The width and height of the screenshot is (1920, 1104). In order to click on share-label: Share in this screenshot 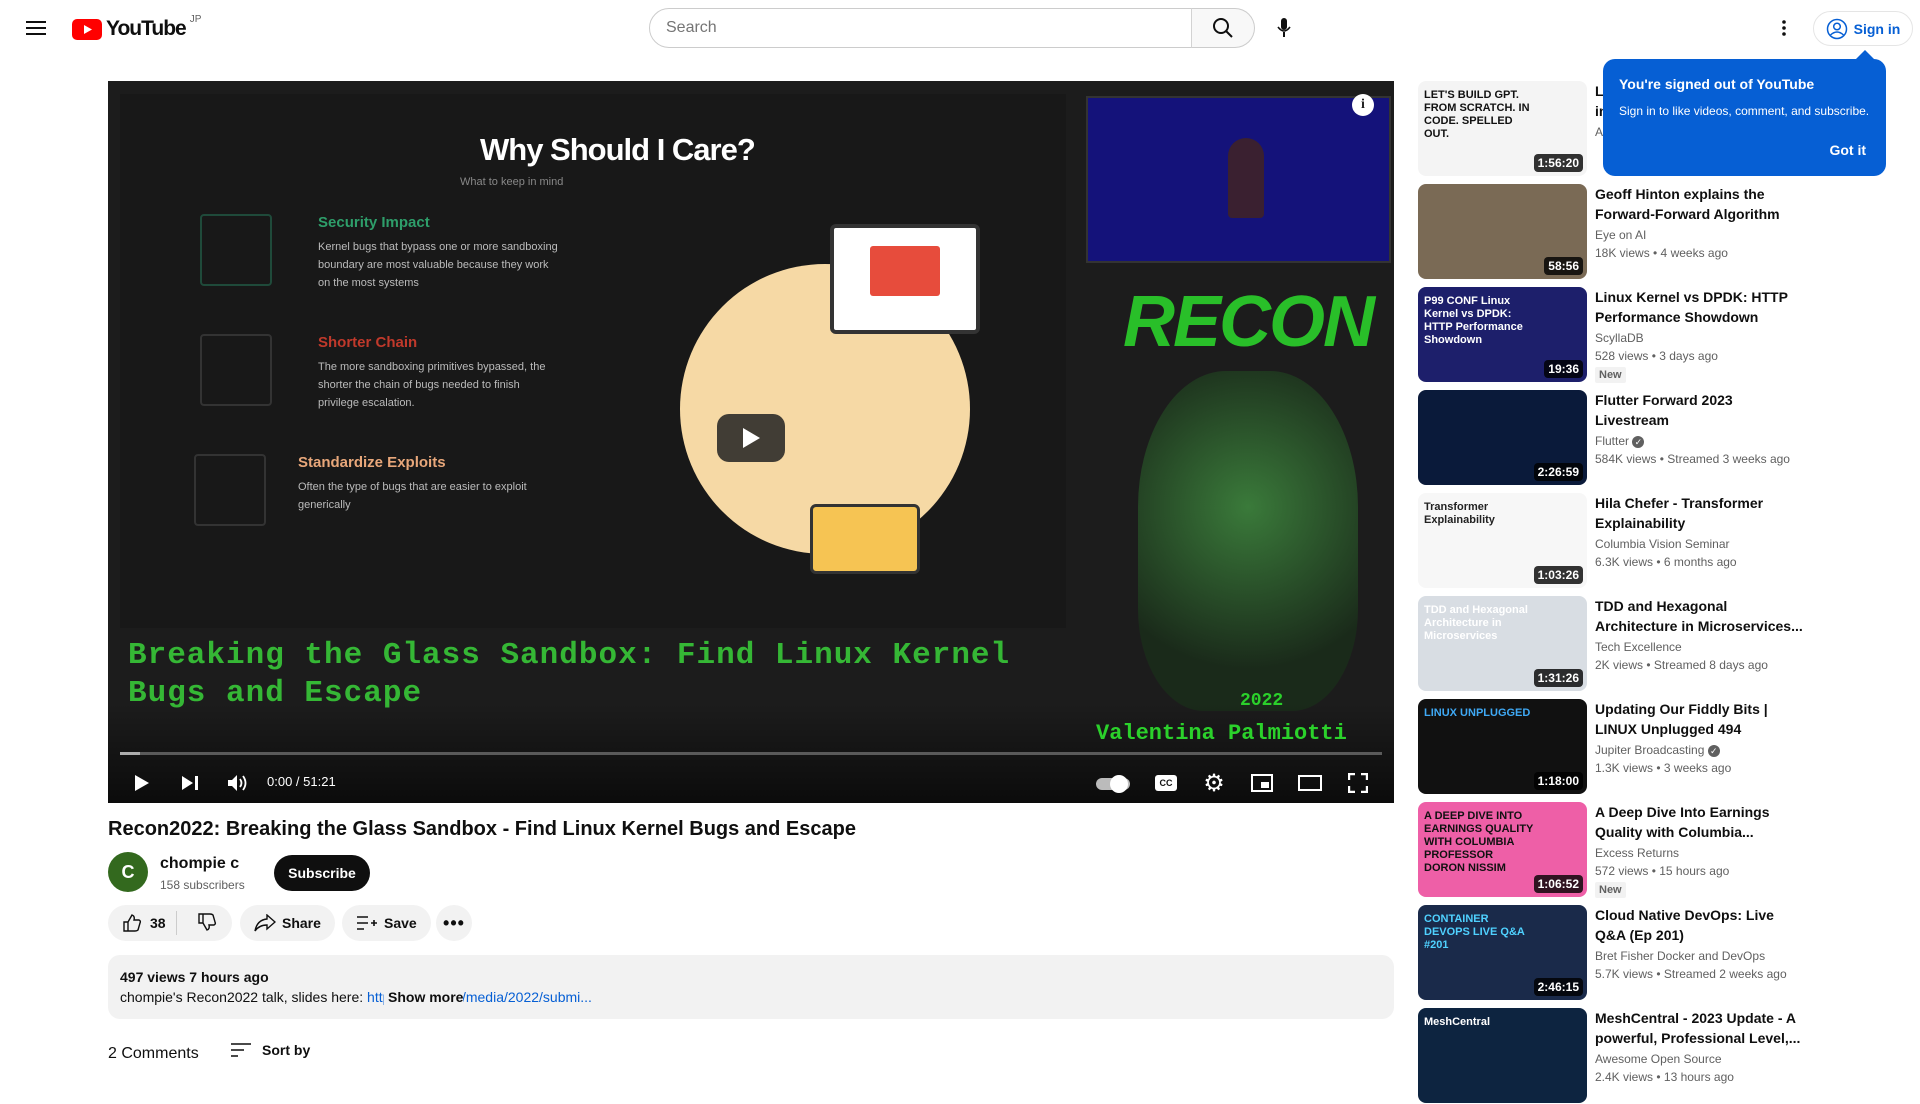, I will do `click(301, 923)`.